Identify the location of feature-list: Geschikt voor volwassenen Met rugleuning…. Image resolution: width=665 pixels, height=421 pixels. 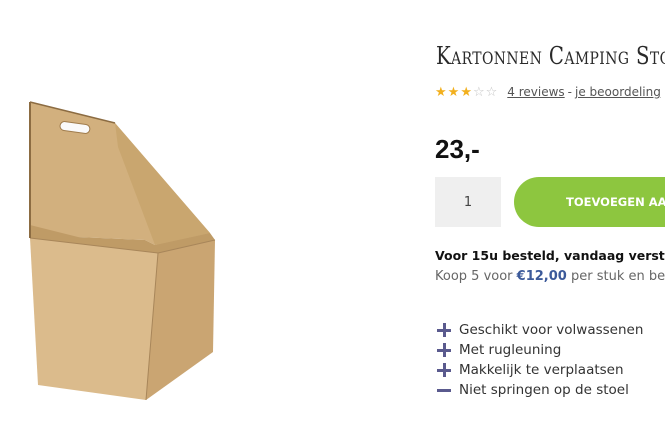
(540, 360).